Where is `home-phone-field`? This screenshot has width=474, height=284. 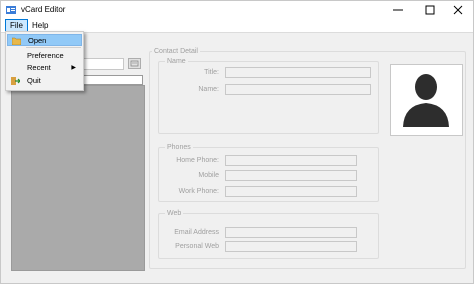 home-phone-field is located at coordinates (291, 160).